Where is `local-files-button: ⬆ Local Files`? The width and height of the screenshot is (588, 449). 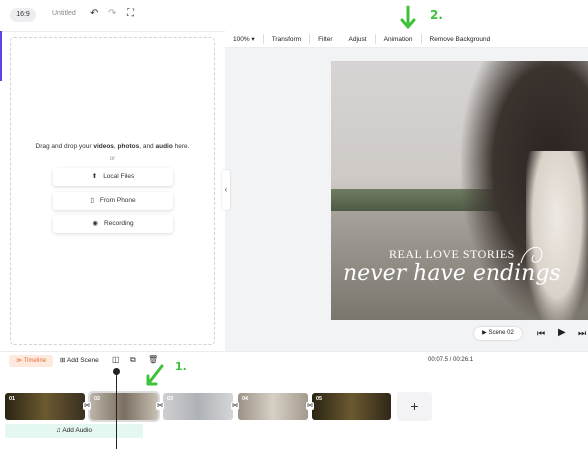 local-files-button: ⬆ Local Files is located at coordinates (113, 177).